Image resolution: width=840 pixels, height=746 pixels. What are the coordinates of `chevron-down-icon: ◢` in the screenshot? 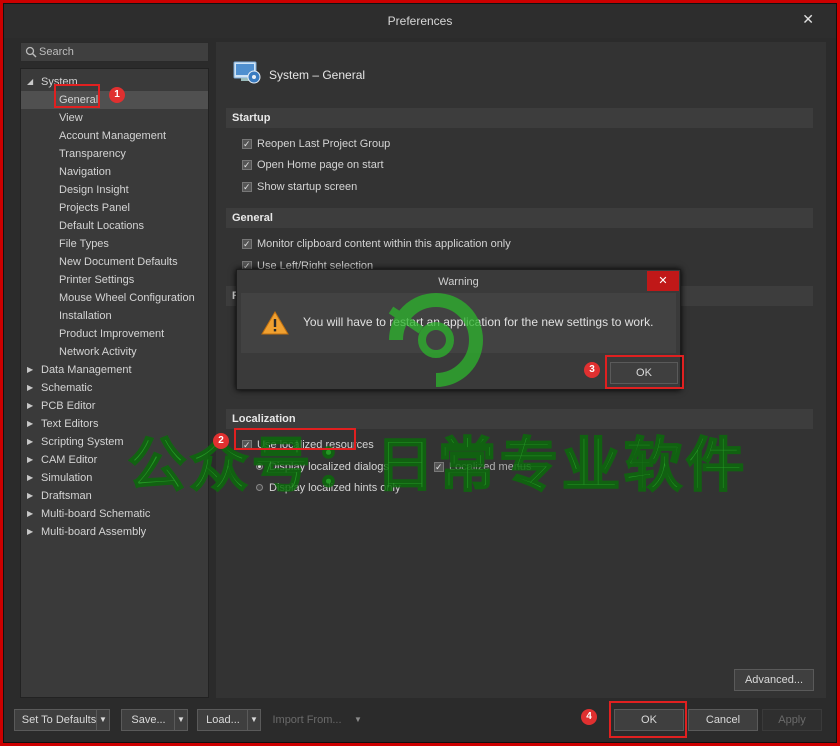 It's located at (30, 81).